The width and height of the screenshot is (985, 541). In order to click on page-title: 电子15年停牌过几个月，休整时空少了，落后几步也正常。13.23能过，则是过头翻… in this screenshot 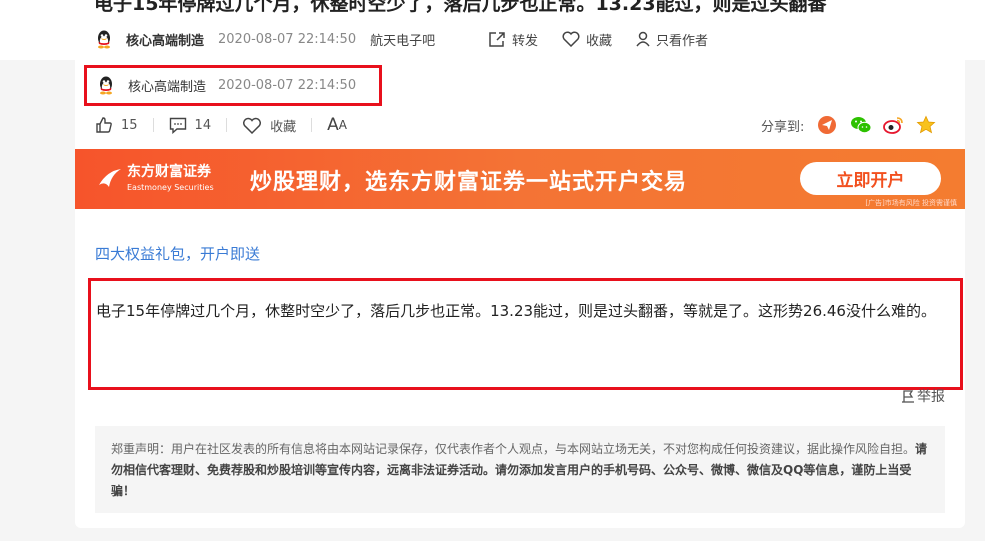, I will do `click(460, 7)`.